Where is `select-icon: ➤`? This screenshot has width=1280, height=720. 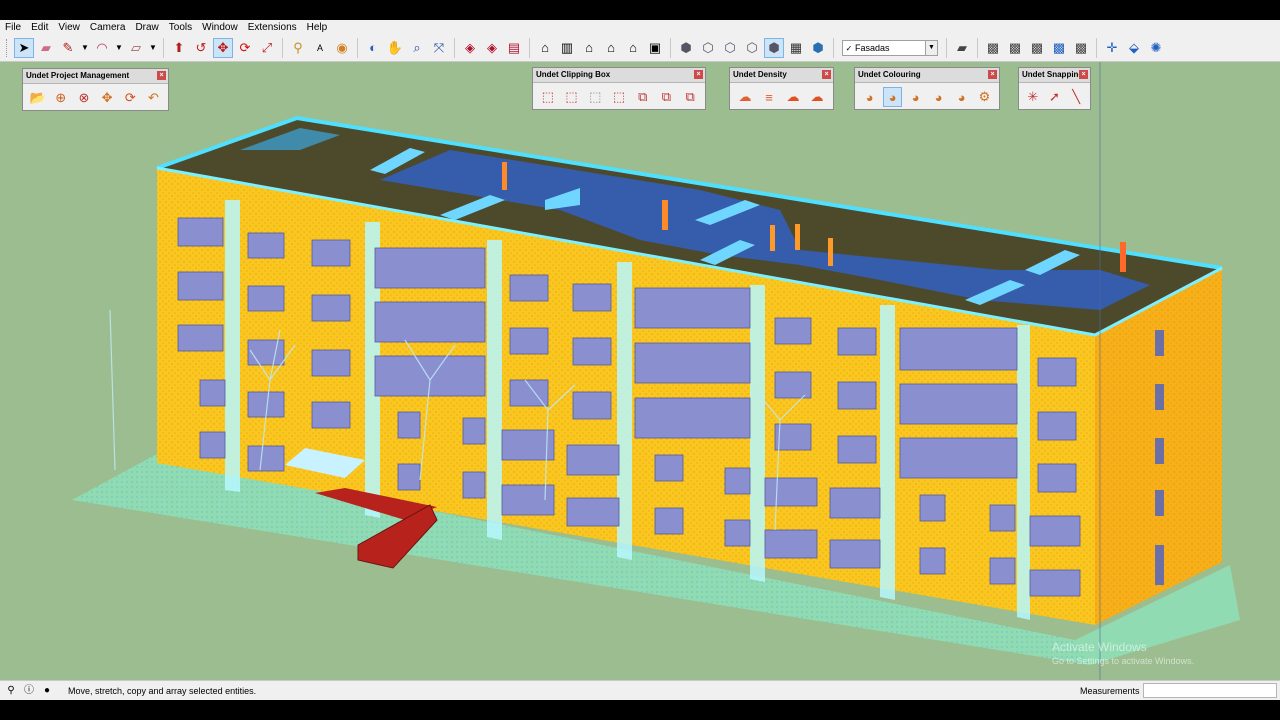 select-icon: ➤ is located at coordinates (24, 48).